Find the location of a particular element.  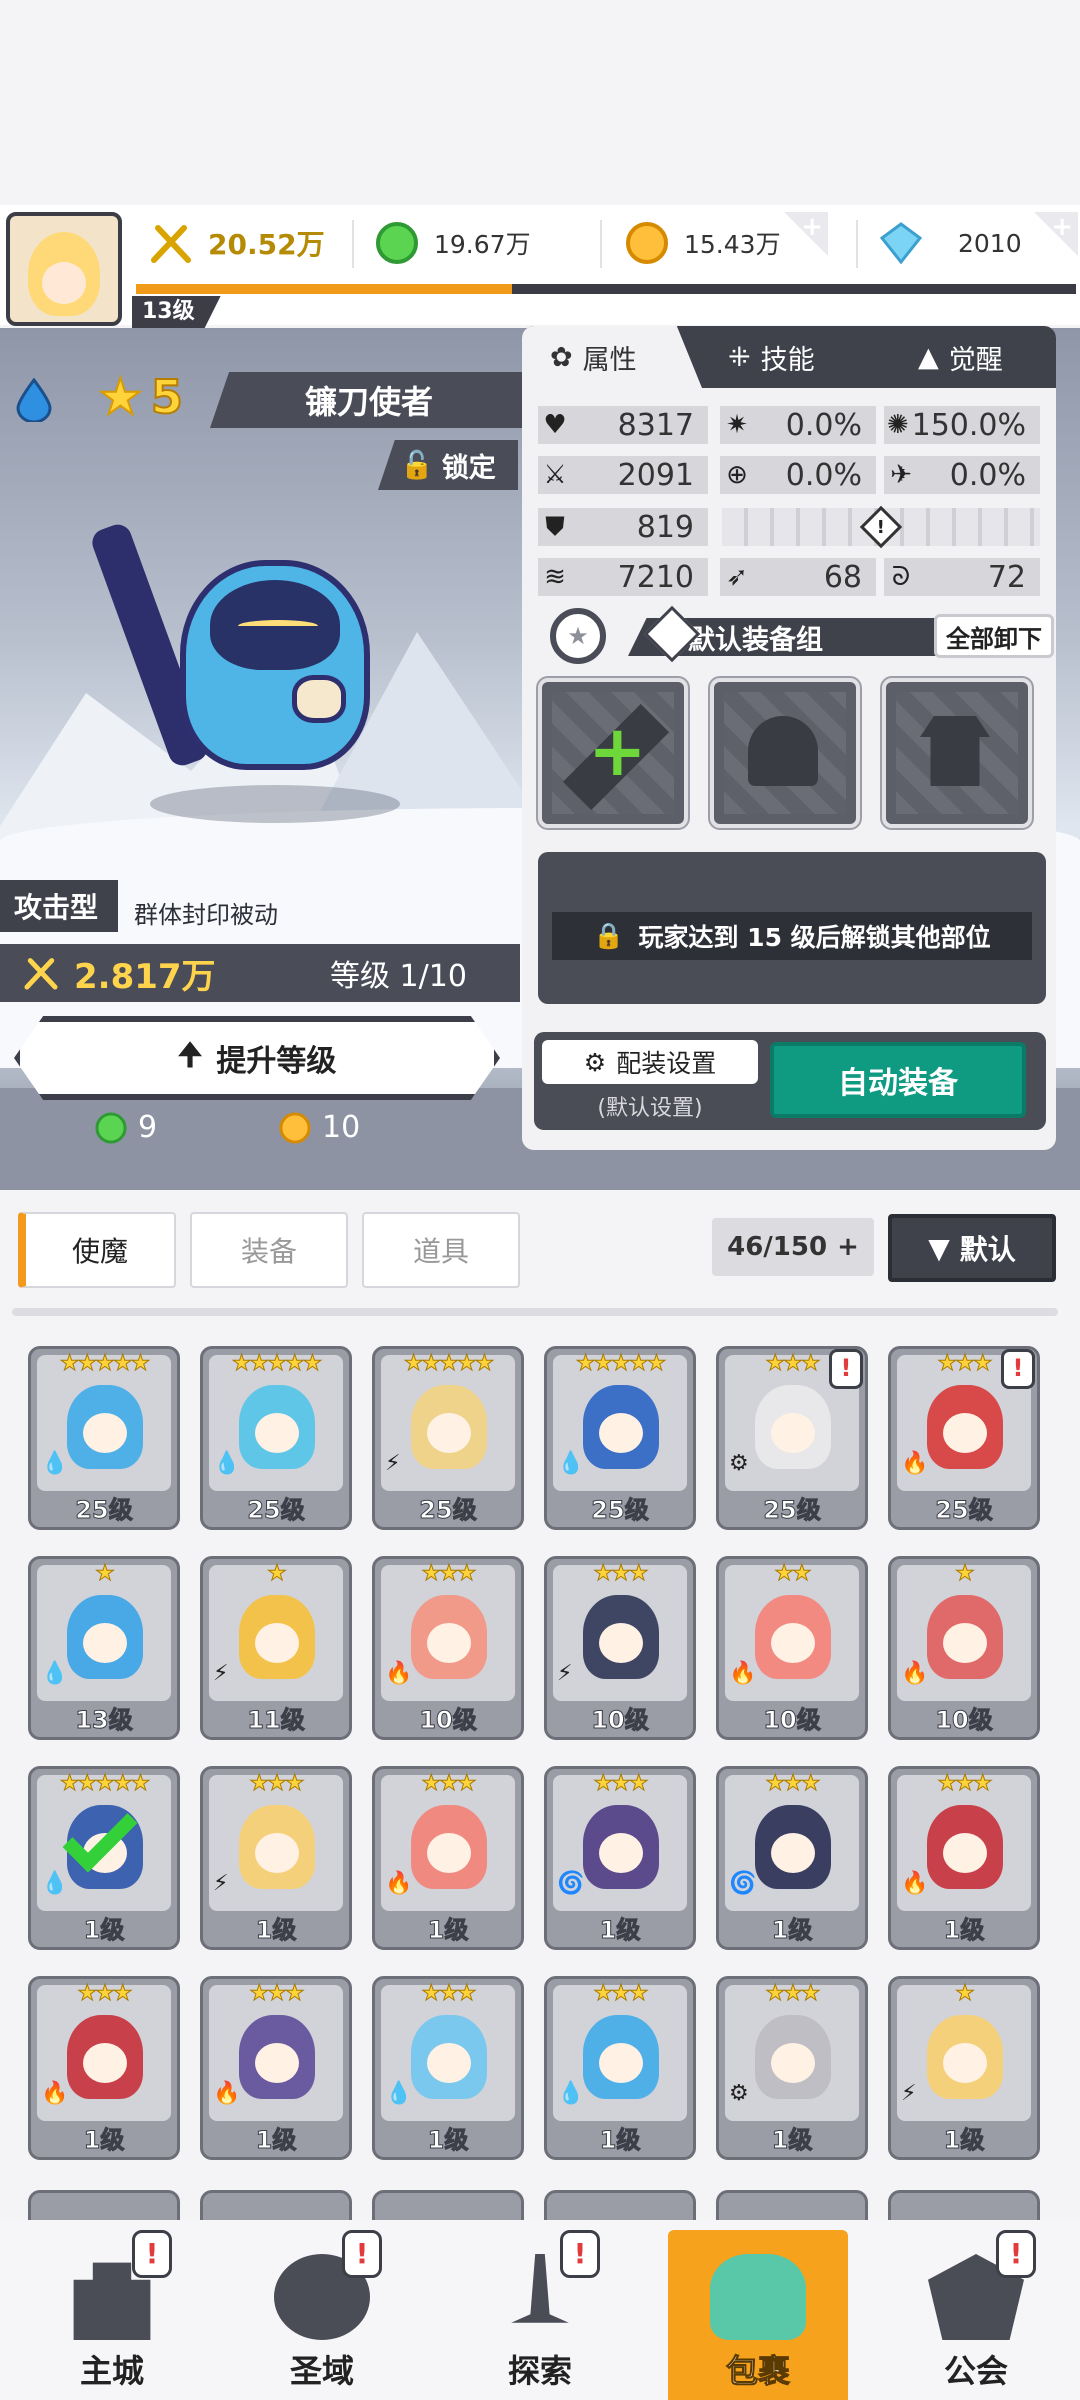

equip-group-star-icon: ★ is located at coordinates (578, 636).